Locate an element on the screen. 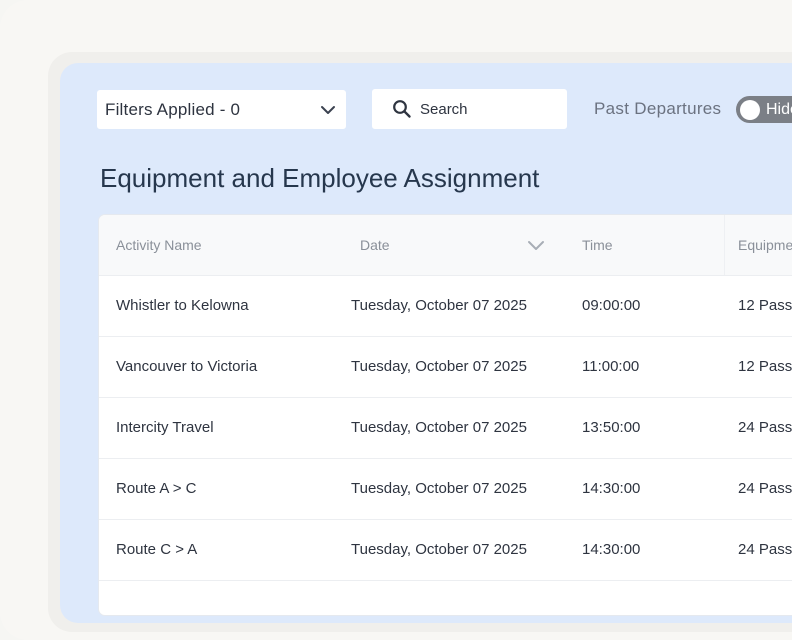 This screenshot has height=640, width=792. cell-activity: Whistler to Kelowna is located at coordinates (182, 305).